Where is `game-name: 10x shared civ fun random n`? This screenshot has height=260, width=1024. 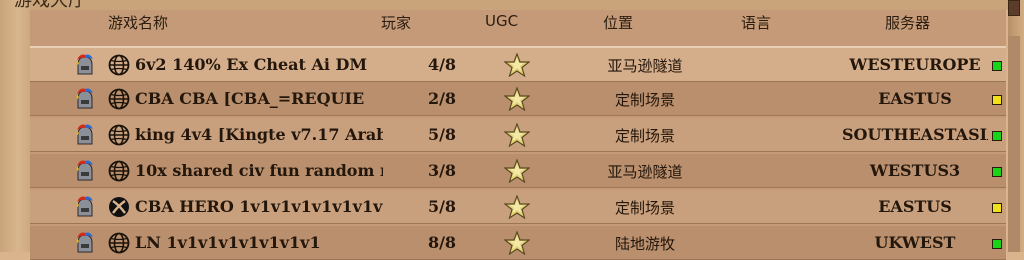
game-name: 10x shared civ fun random n is located at coordinates (259, 170).